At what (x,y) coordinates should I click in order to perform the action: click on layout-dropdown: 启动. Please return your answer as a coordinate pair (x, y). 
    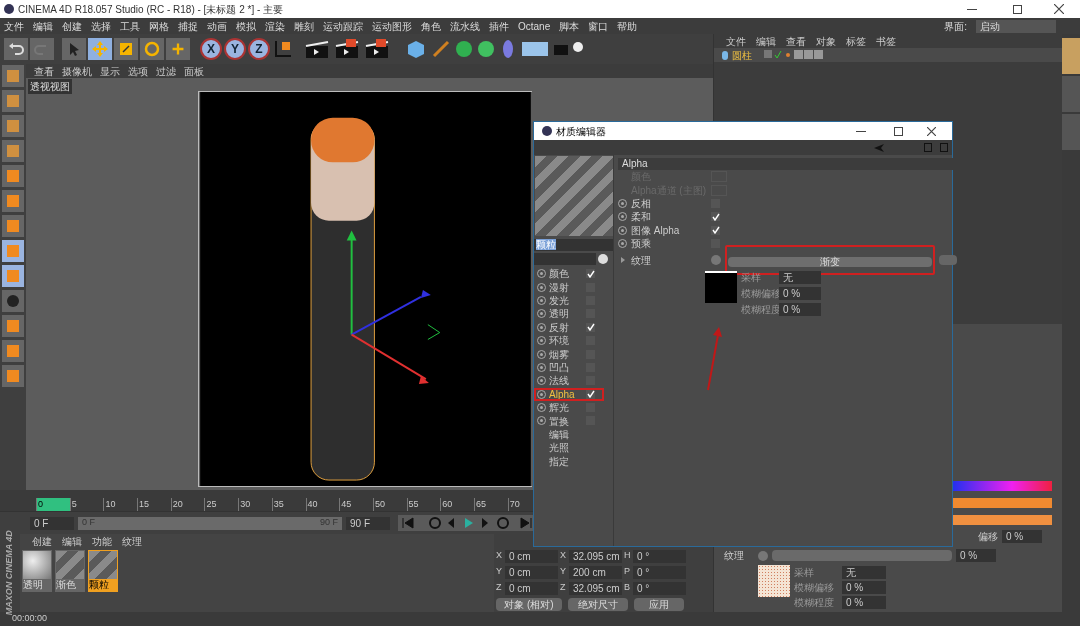
    Looking at the image, I should click on (1016, 26).